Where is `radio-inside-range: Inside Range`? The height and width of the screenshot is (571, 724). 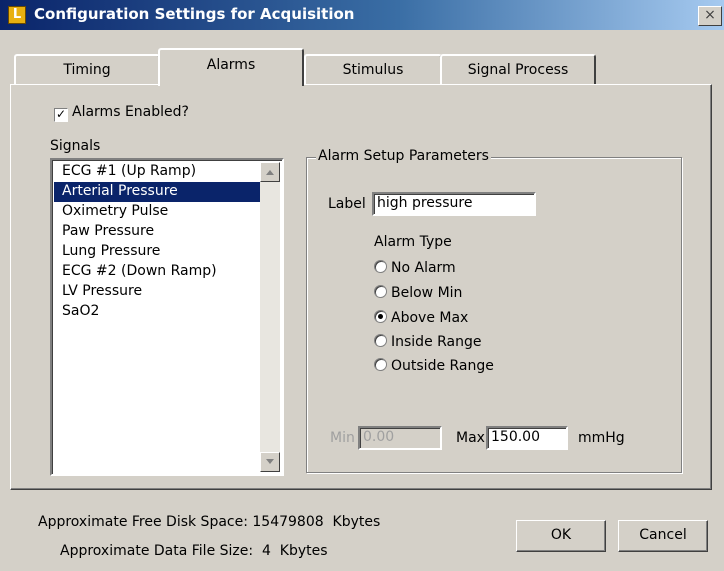 radio-inside-range: Inside Range is located at coordinates (428, 344).